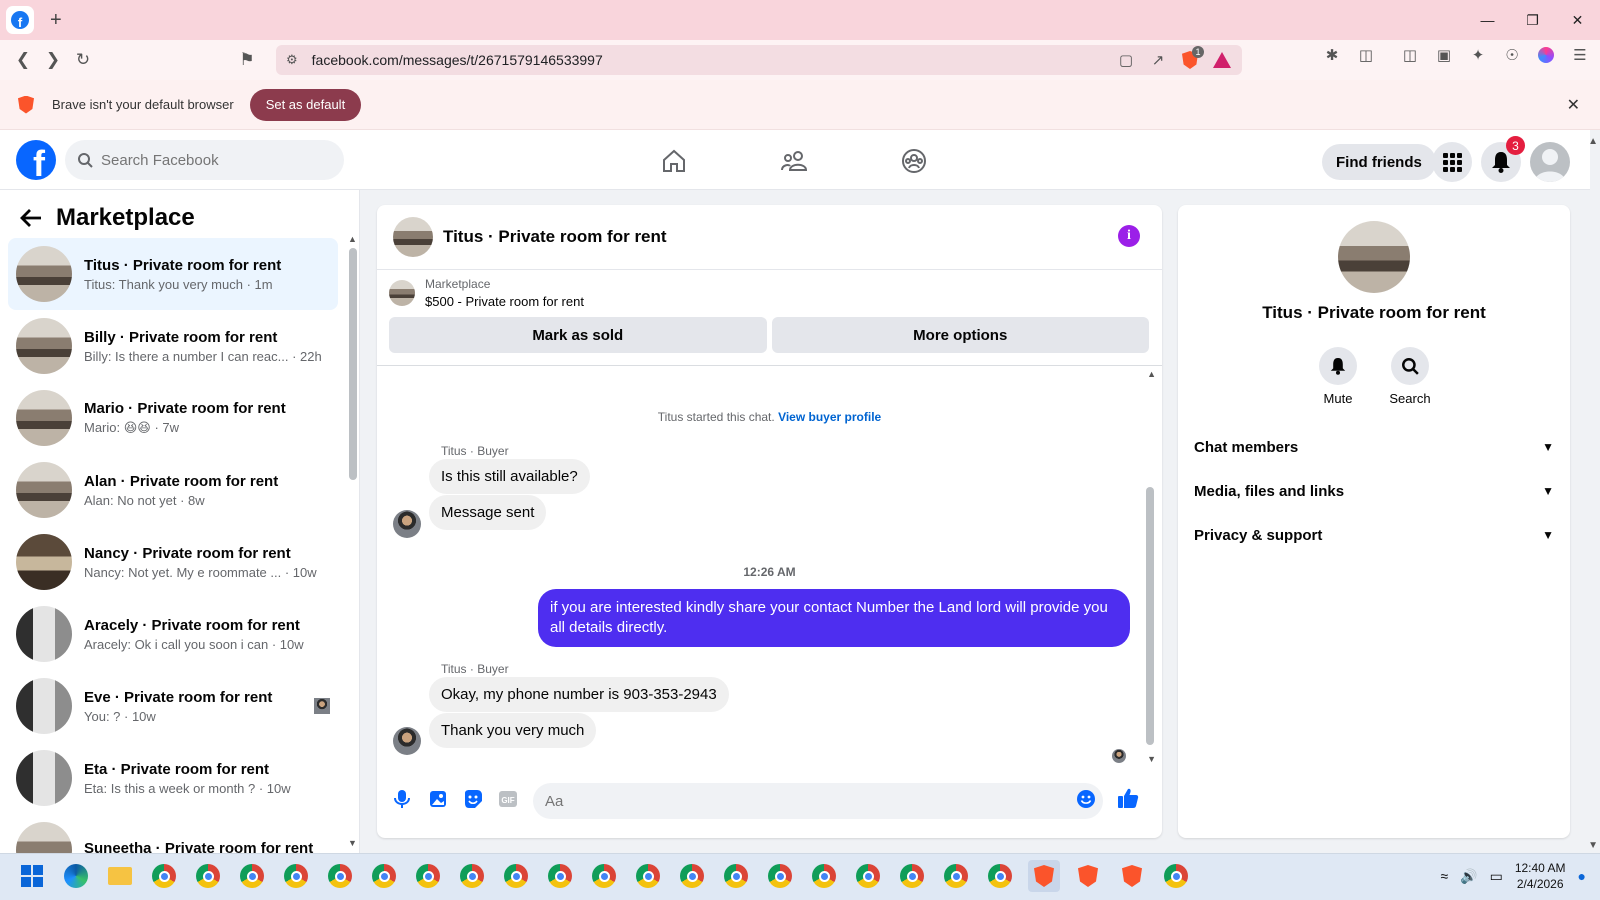 The height and width of the screenshot is (900, 1600). What do you see at coordinates (578, 335) in the screenshot?
I see `mark-as-sold-button: Mark as sold` at bounding box center [578, 335].